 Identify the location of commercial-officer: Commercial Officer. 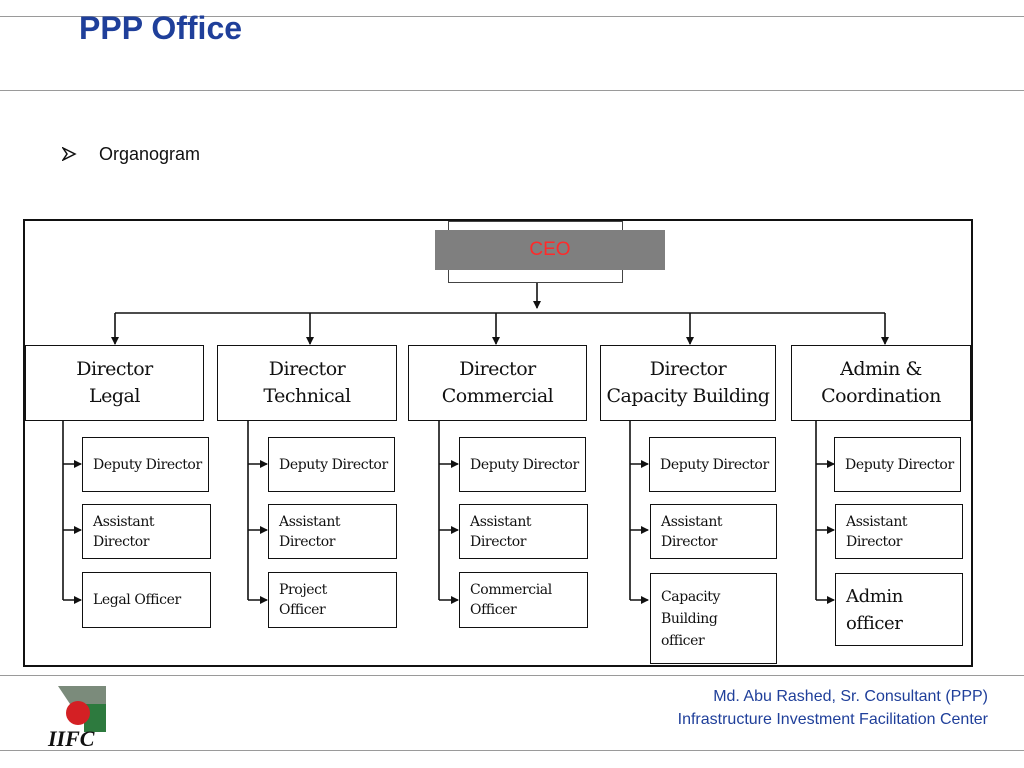
(523, 600).